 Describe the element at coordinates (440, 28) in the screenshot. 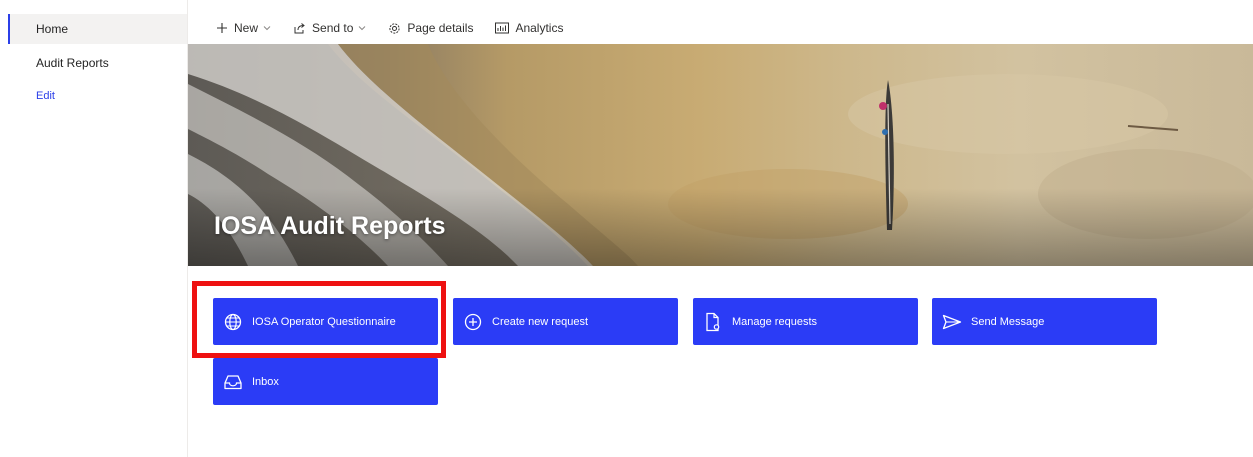

I see `page-details-label: Page details` at that location.